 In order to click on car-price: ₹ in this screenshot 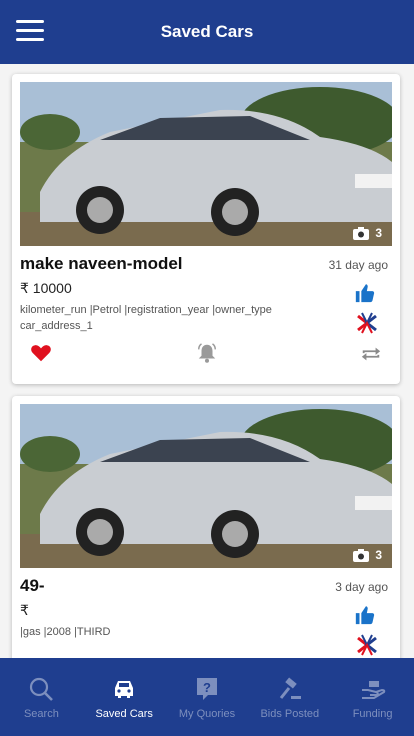, I will do `click(24, 610)`.